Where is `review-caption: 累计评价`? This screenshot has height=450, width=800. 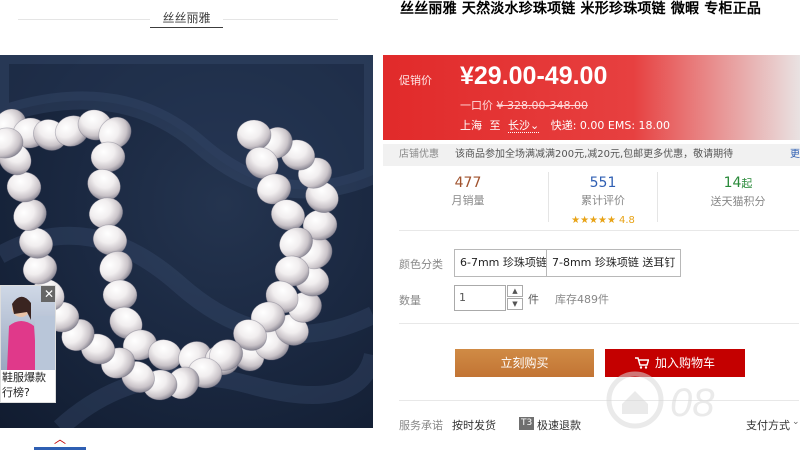
review-caption: 累计评价 is located at coordinates (603, 201).